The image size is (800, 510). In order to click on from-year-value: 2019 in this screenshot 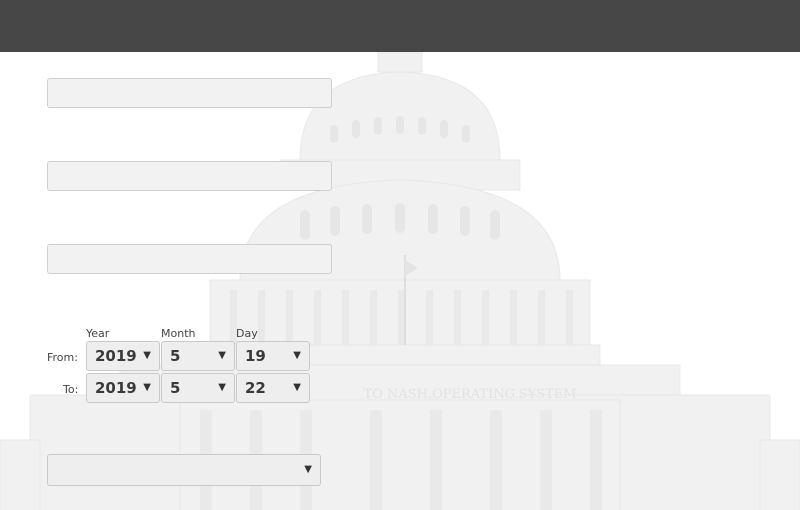, I will do `click(116, 356)`.